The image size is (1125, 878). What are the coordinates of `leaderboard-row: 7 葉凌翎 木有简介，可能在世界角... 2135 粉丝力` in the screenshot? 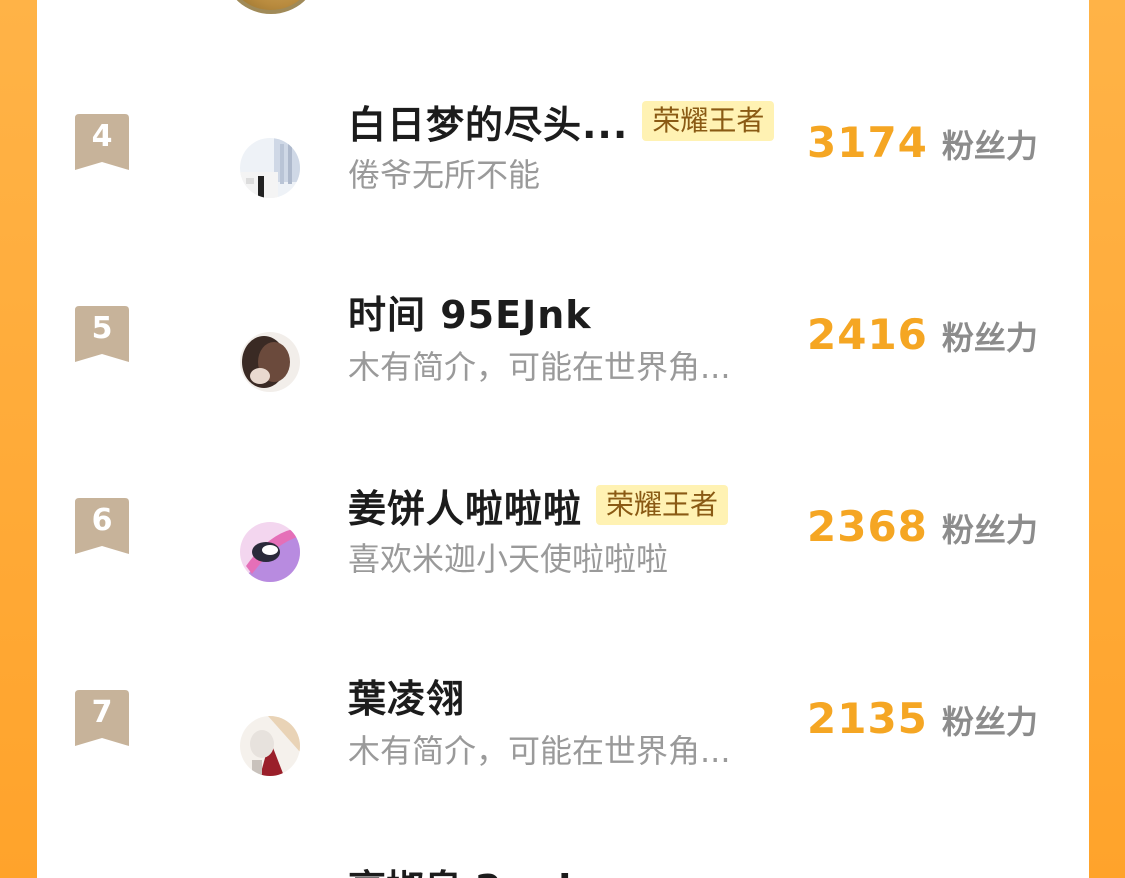 It's located at (563, 716).